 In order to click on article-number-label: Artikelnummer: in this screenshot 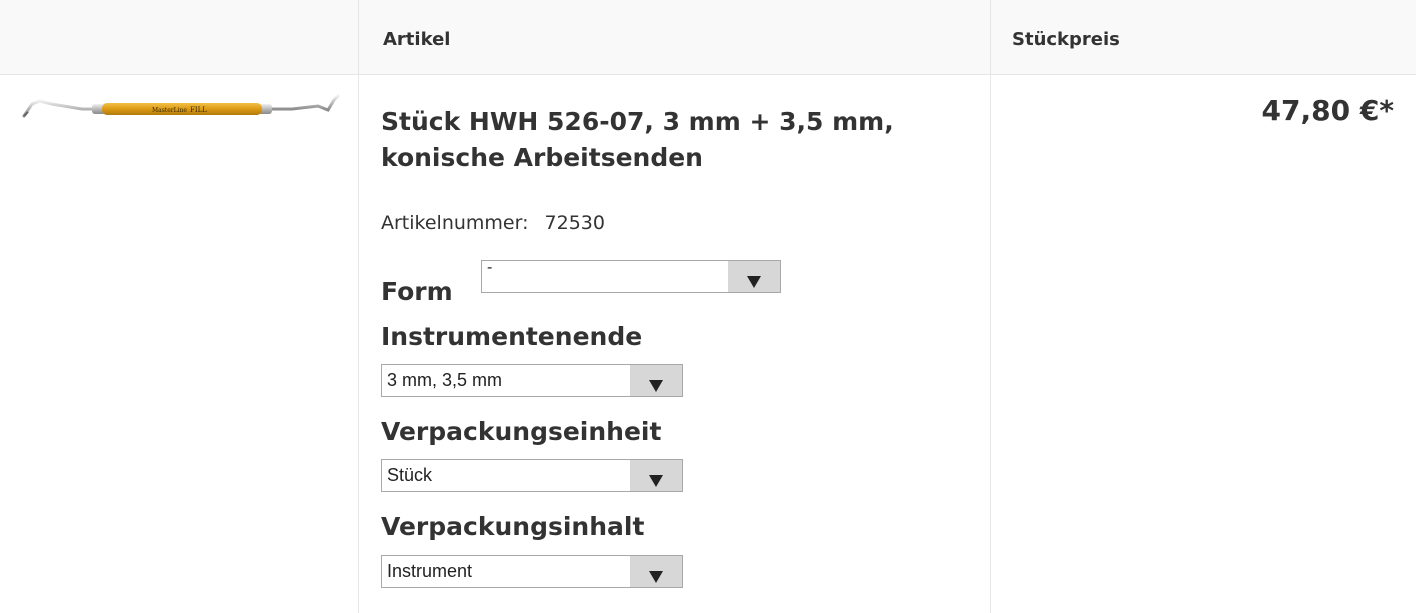, I will do `click(455, 223)`.